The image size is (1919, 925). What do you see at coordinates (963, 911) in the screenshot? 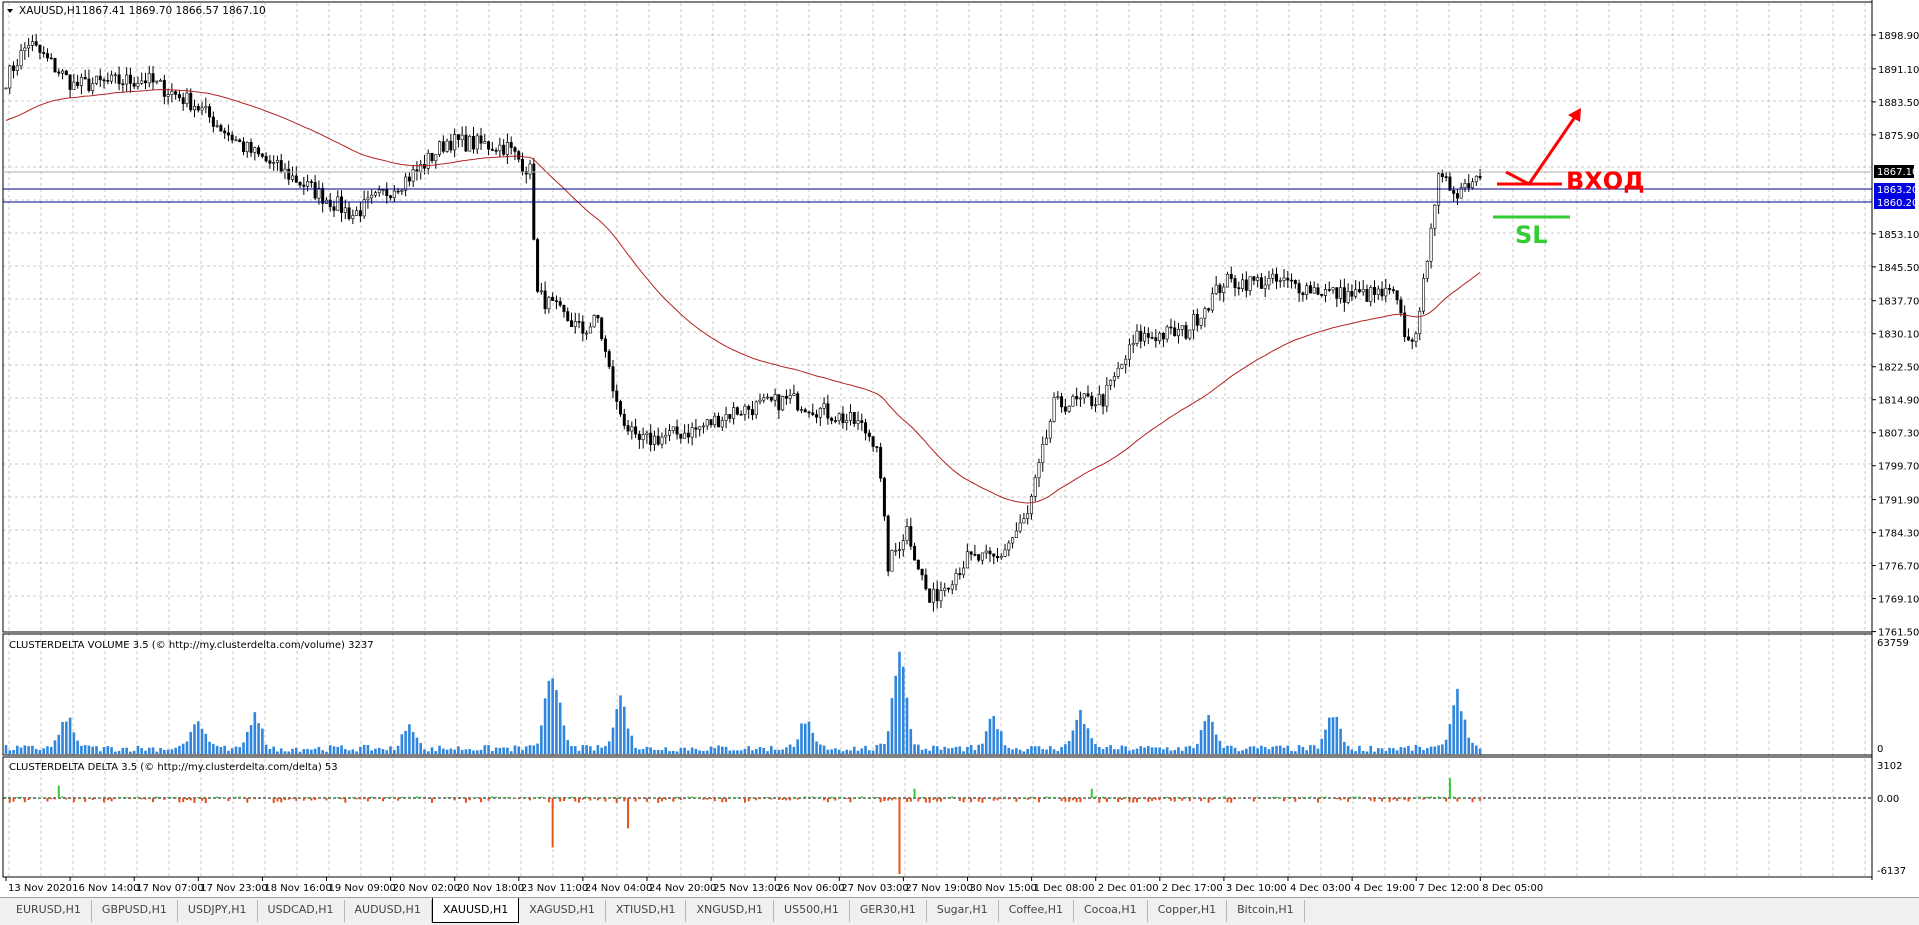
I see `tab-sugar-h1: Sugar,H1` at bounding box center [963, 911].